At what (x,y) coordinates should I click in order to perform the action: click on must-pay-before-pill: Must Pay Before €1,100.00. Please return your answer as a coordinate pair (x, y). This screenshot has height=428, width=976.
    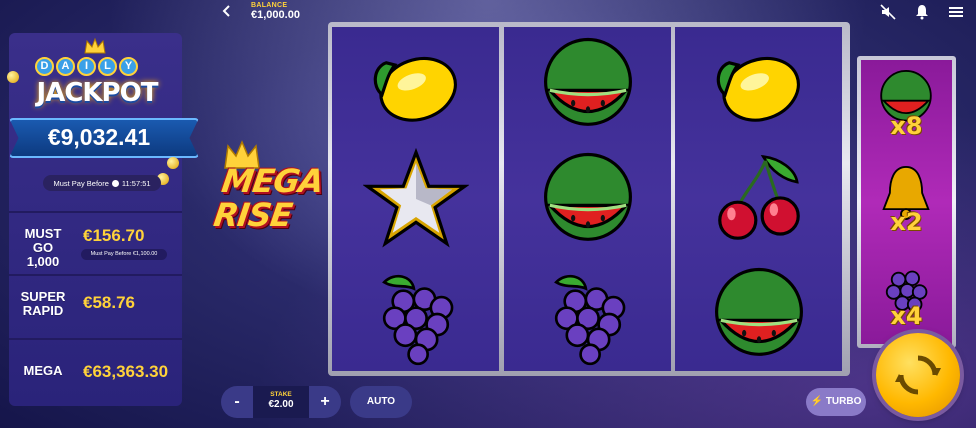
    Looking at the image, I should click on (124, 254).